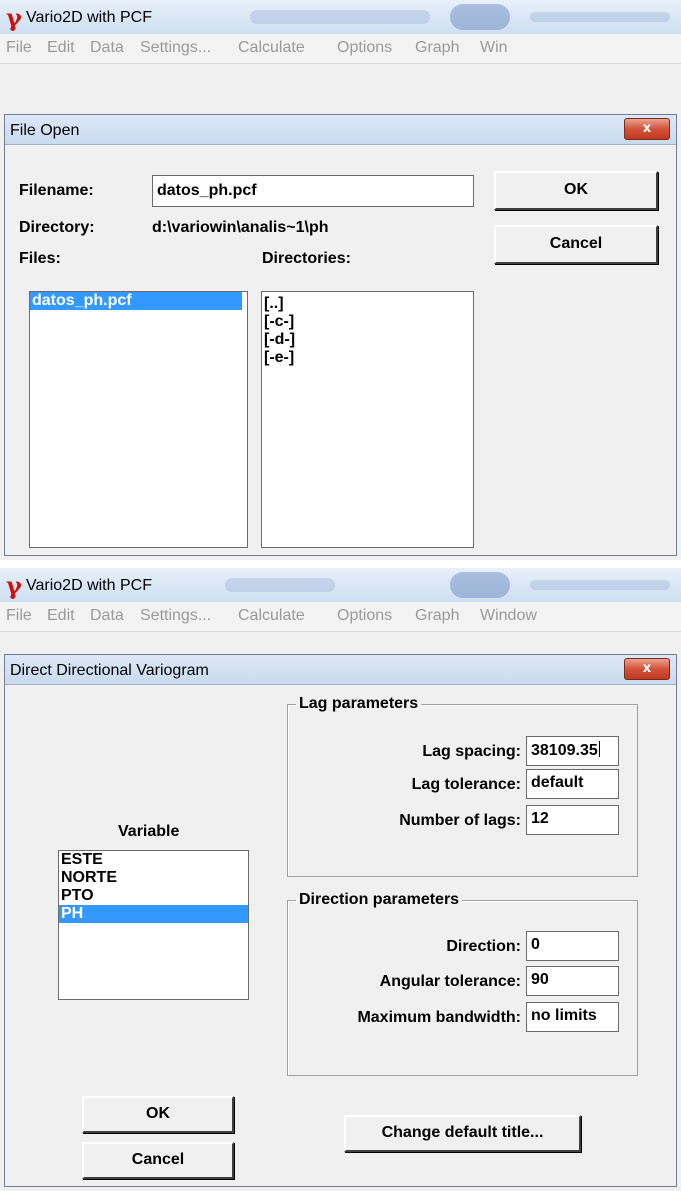 This screenshot has width=681, height=1191. Describe the element at coordinates (313, 191) in the screenshot. I see `filename-input: datos_ph.pcf` at that location.